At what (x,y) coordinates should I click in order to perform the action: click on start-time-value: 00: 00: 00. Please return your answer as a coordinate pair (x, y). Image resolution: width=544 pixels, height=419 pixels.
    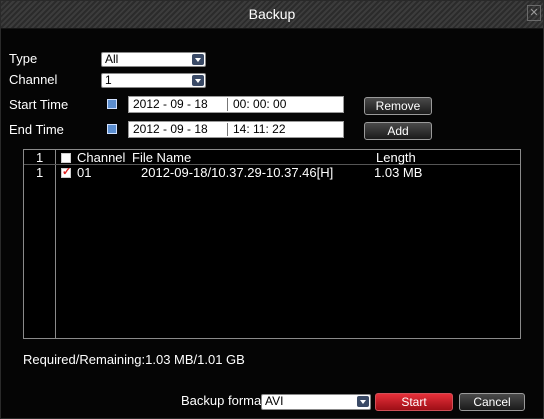
    Looking at the image, I should click on (260, 104).